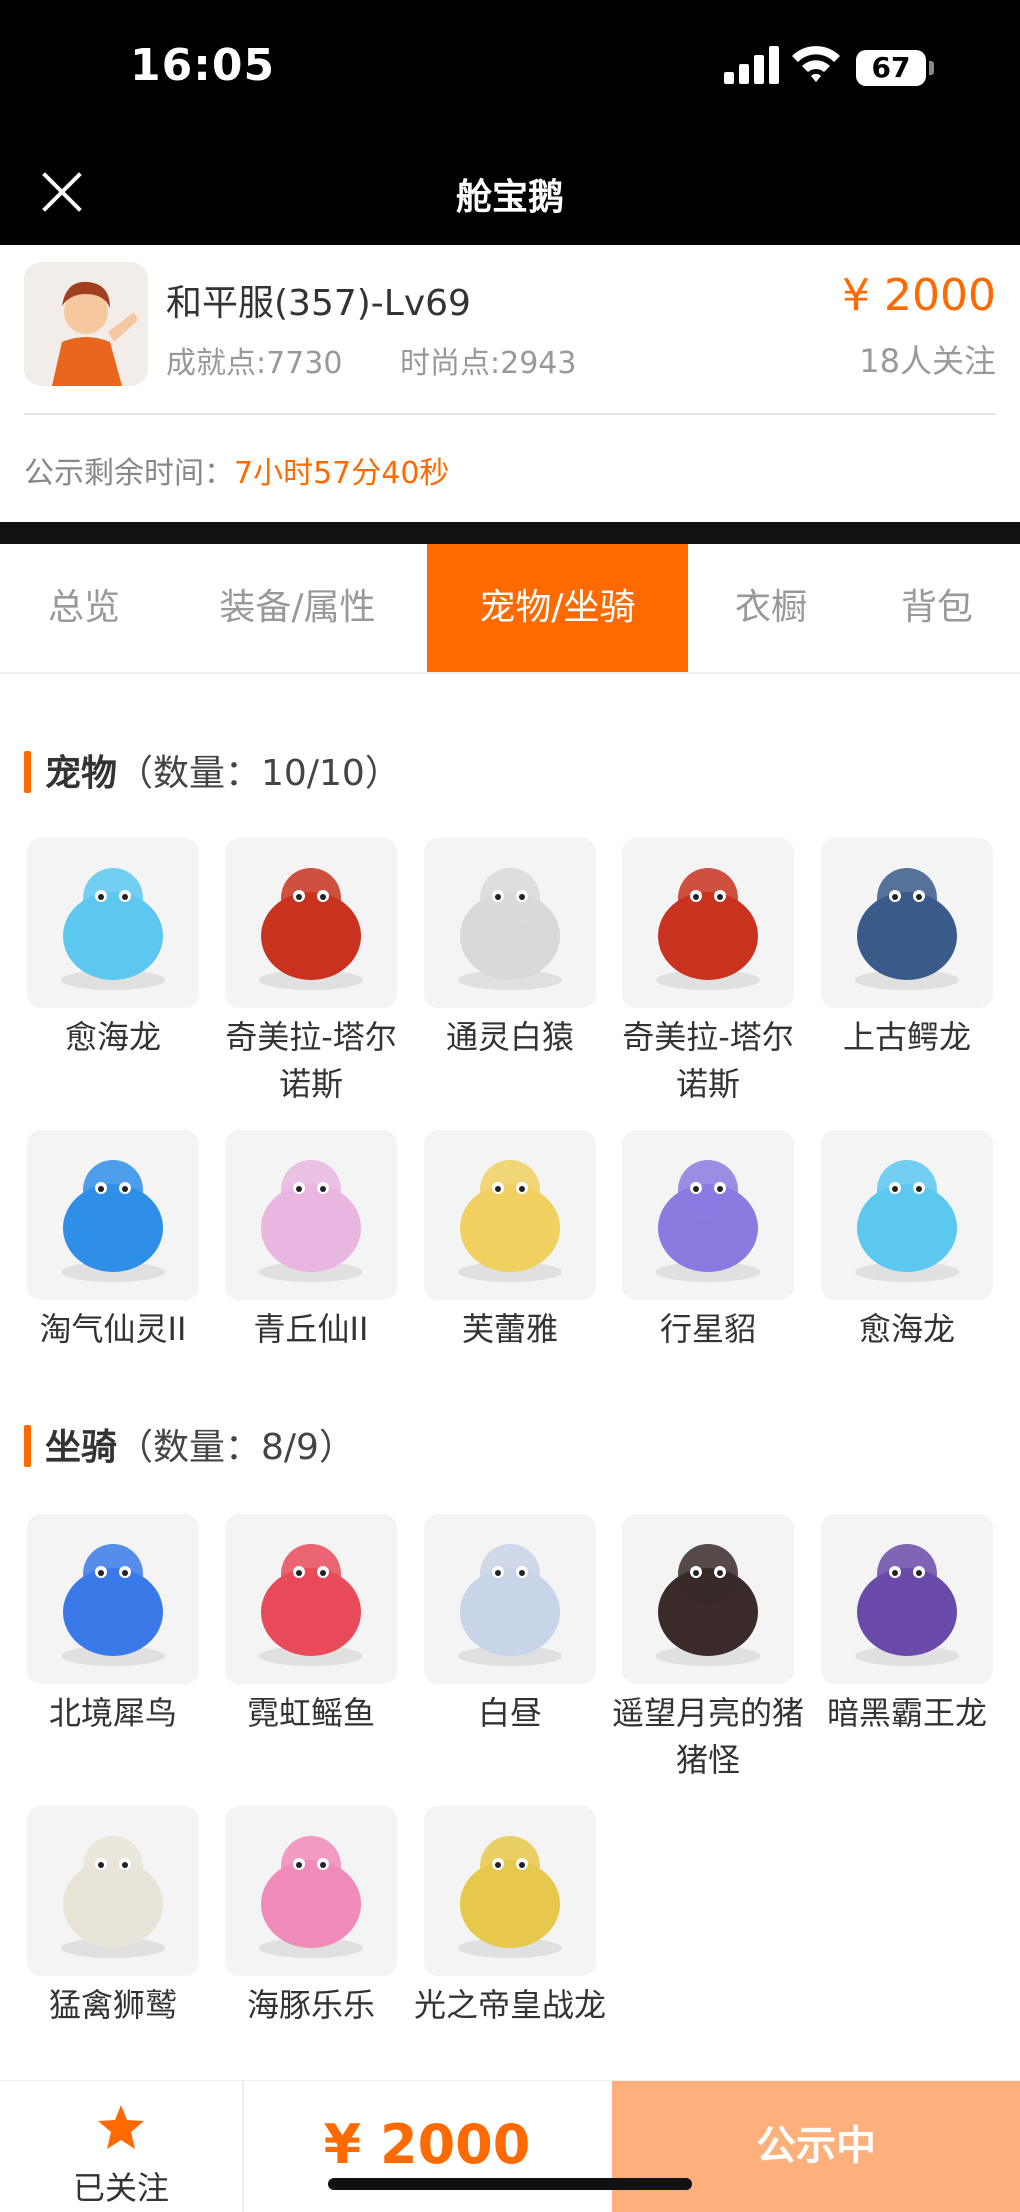  I want to click on tab-overview: 总览, so click(84, 608).